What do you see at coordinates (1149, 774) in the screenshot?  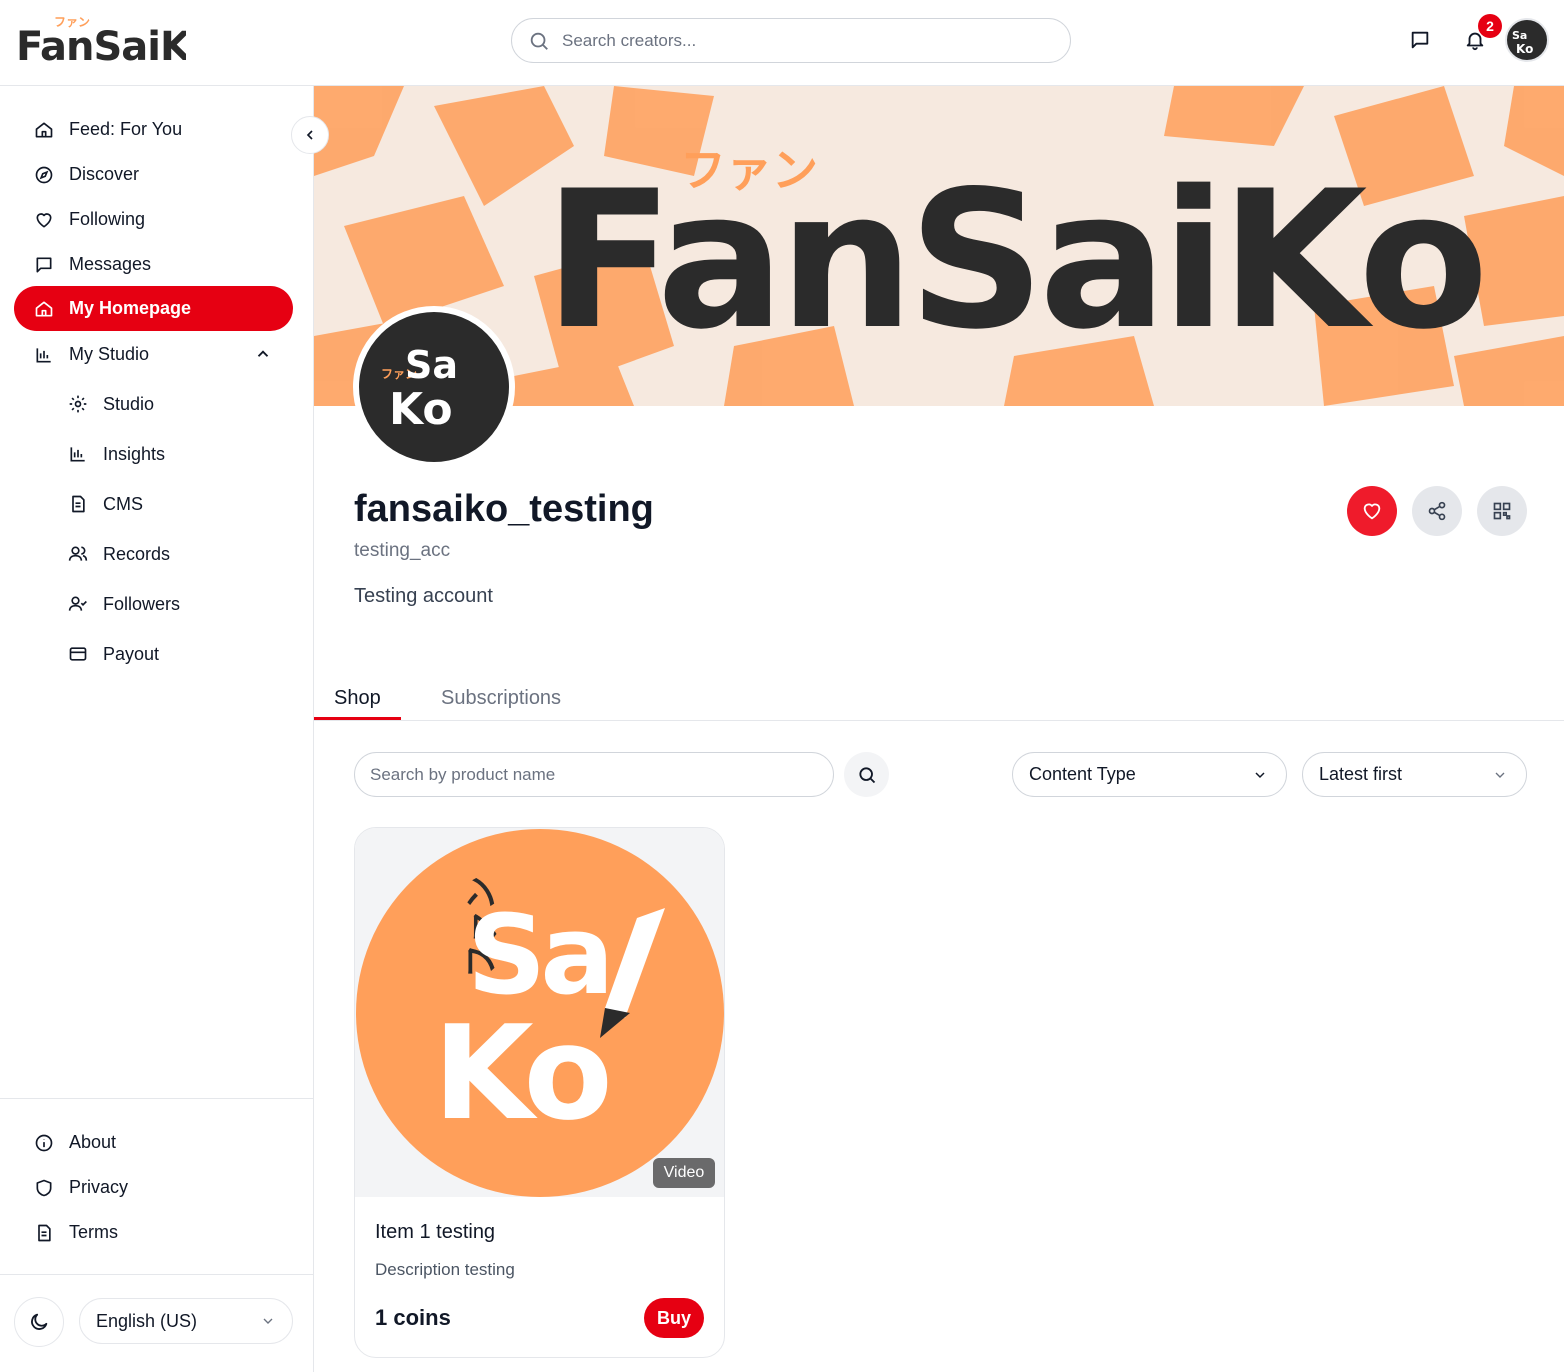 I see `content-type-select: Content Type` at bounding box center [1149, 774].